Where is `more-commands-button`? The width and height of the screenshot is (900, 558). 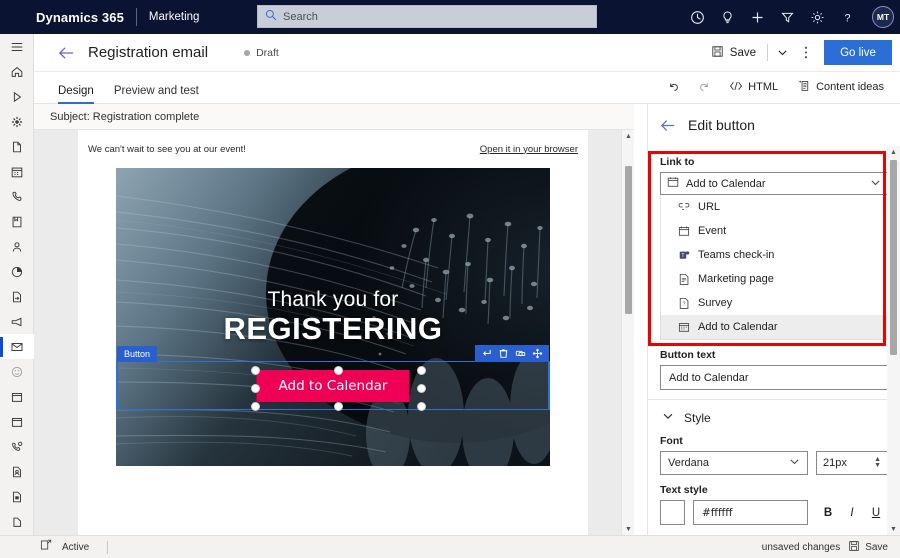 more-commands-button is located at coordinates (806, 53).